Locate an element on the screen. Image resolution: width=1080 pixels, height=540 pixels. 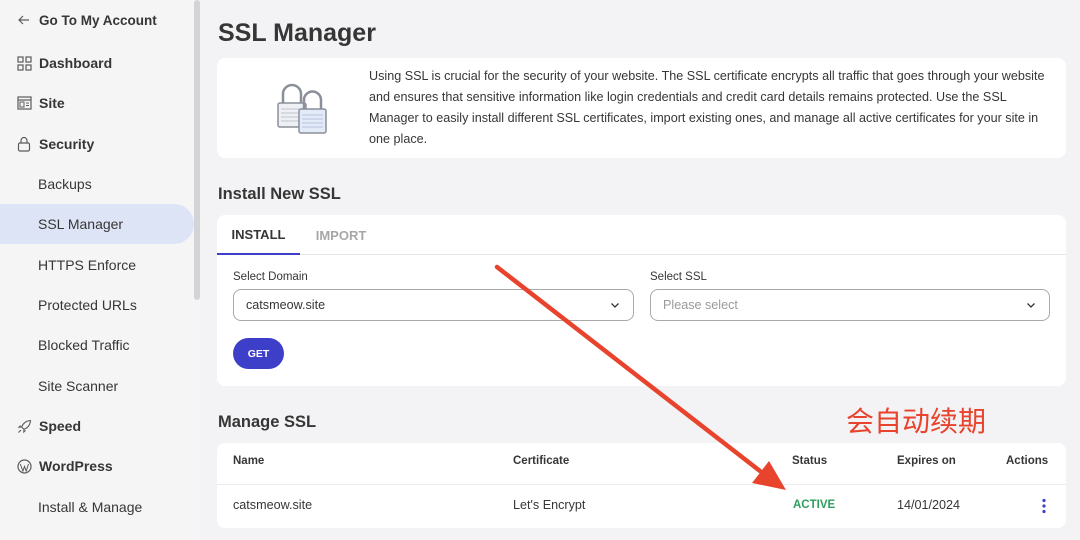
column-header-actions: Actions is located at coordinates (1027, 461).